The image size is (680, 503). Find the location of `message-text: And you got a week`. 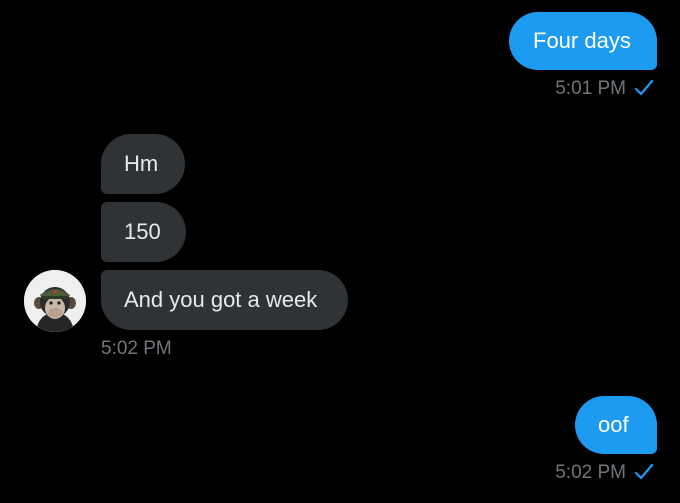

message-text: And you got a week is located at coordinates (221, 299).